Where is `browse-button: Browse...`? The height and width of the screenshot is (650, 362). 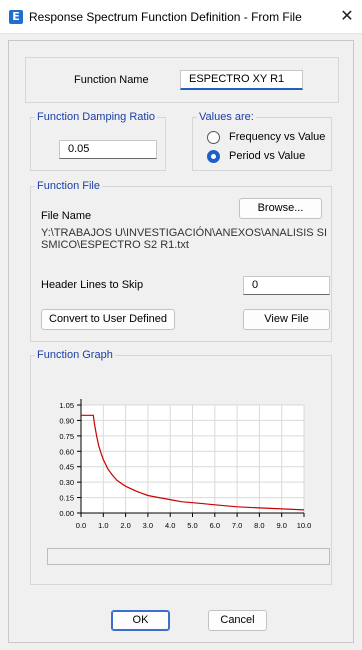
browse-button: Browse... is located at coordinates (280, 208).